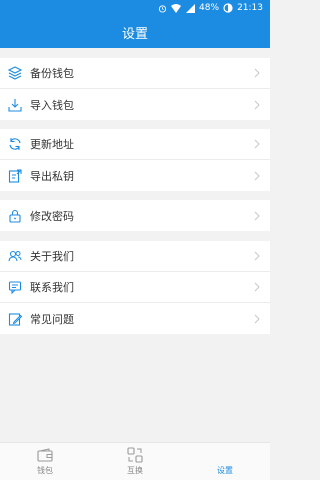 The image size is (320, 480). I want to click on chat-icon, so click(15, 287).